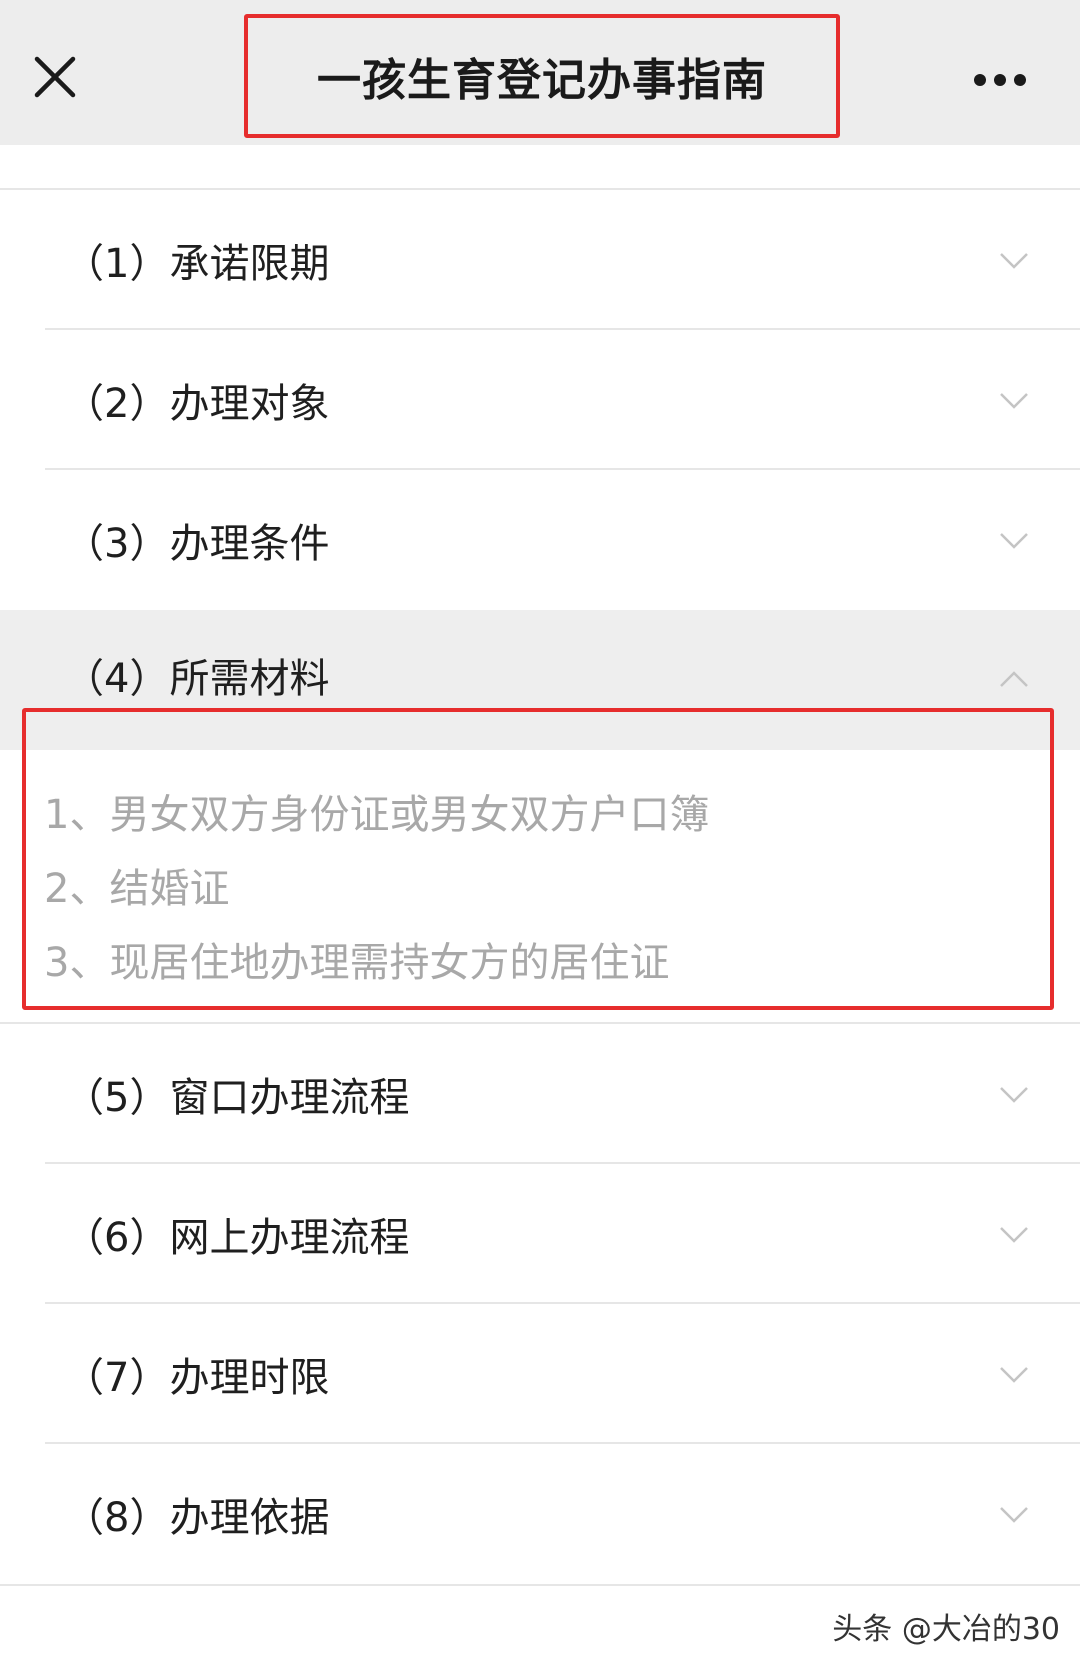 The width and height of the screenshot is (1080, 1662). Describe the element at coordinates (197, 544) in the screenshot. I see `section-label: （3）办理条件` at that location.